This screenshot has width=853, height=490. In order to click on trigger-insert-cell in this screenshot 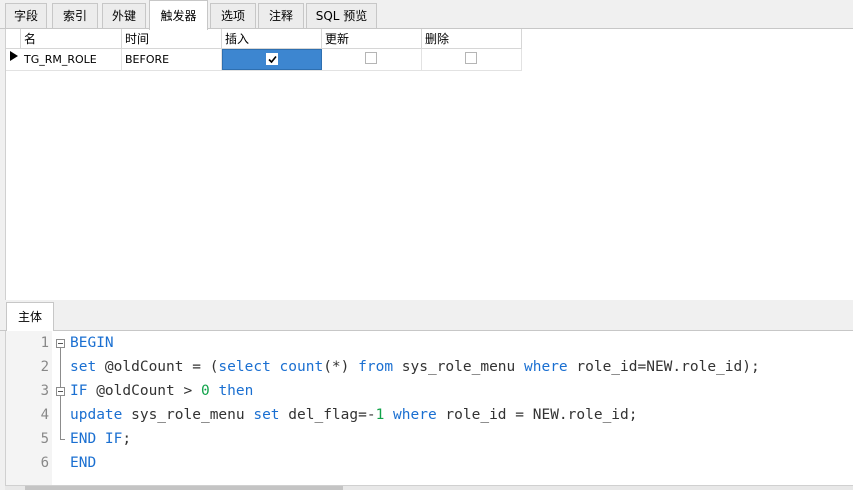, I will do `click(272, 59)`.